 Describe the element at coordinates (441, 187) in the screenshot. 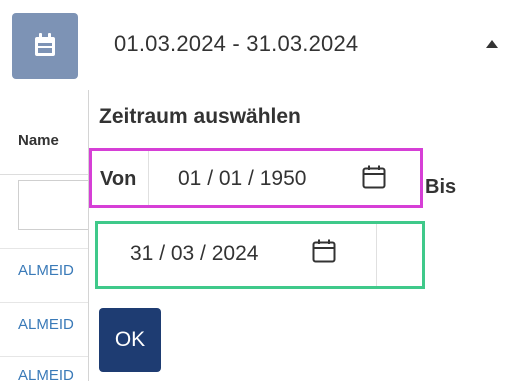

I see `to-label: Bis` at that location.